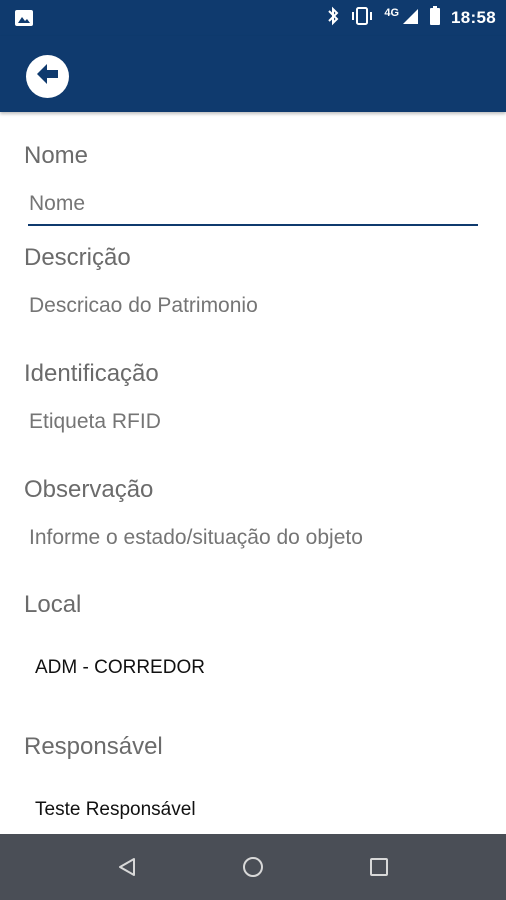 The height and width of the screenshot is (900, 506). What do you see at coordinates (93, 746) in the screenshot?
I see `responsavel-label: Responsável` at bounding box center [93, 746].